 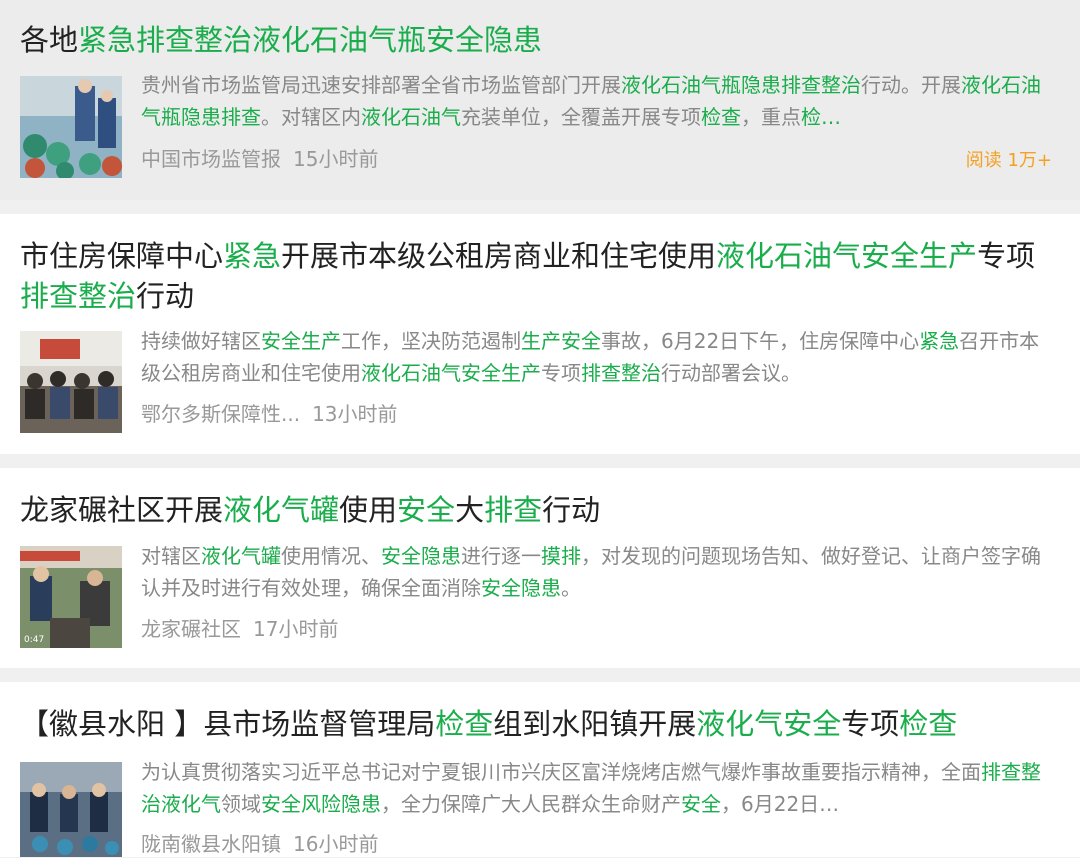 What do you see at coordinates (769, 724) in the screenshot?
I see `keyword-highlight: 液化气安全` at bounding box center [769, 724].